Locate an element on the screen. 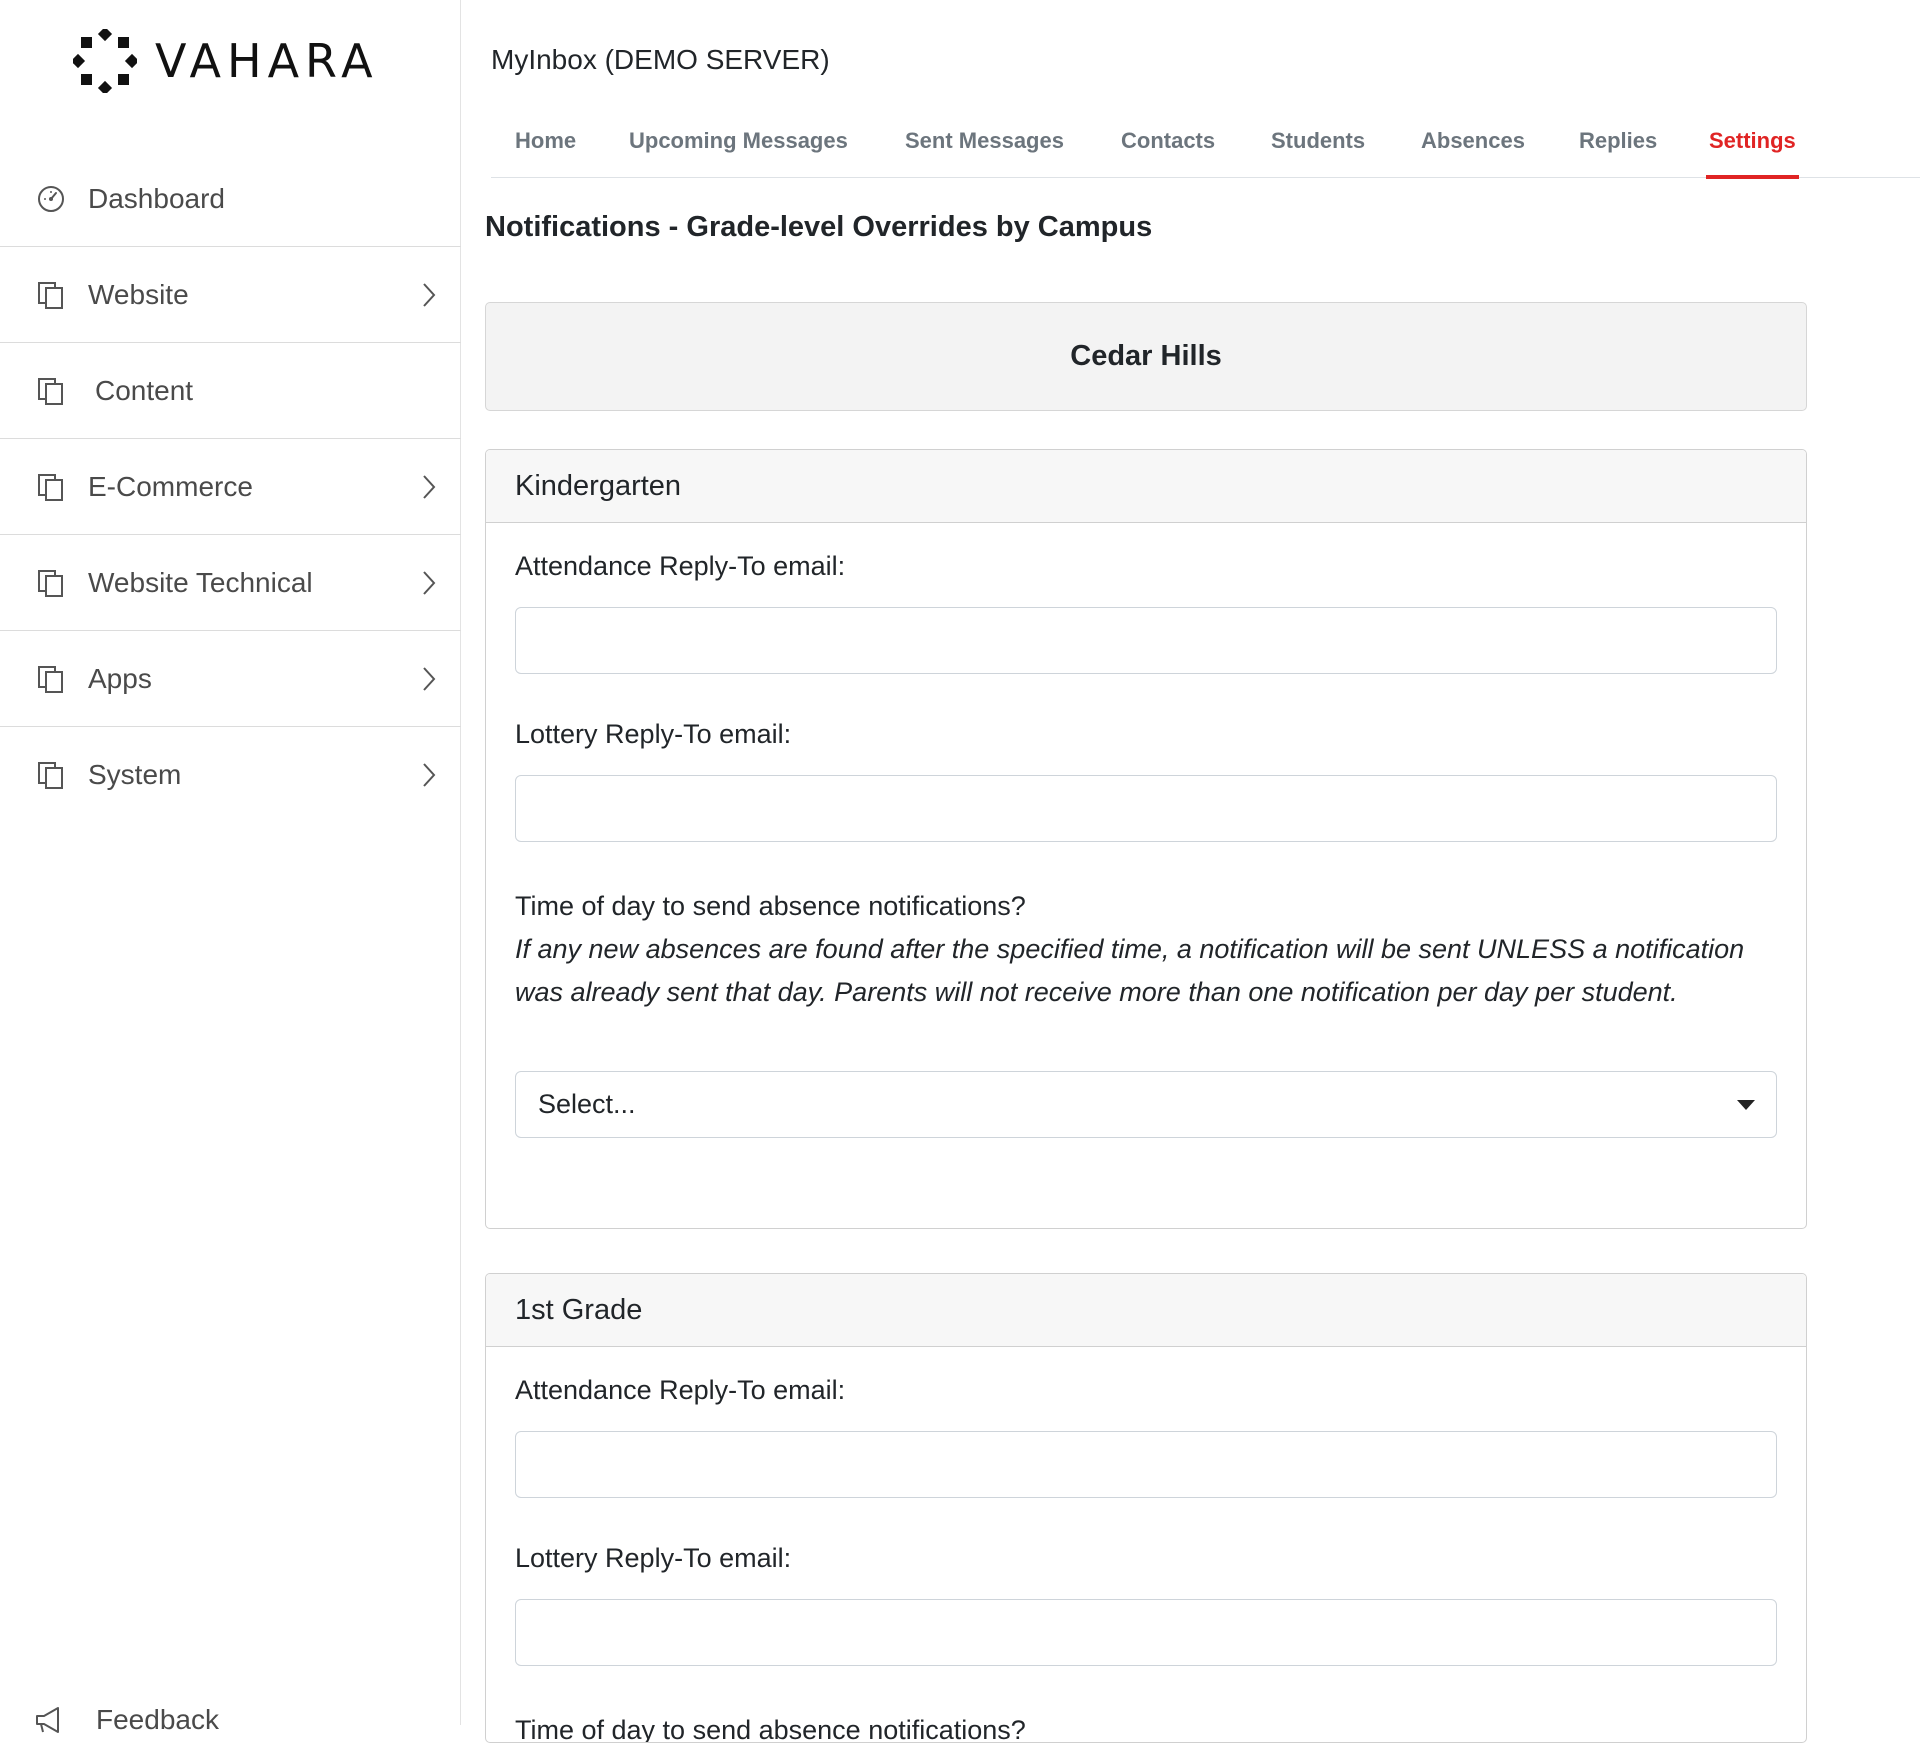 The width and height of the screenshot is (1920, 1743). tab-absences: Absences is located at coordinates (1473, 148).